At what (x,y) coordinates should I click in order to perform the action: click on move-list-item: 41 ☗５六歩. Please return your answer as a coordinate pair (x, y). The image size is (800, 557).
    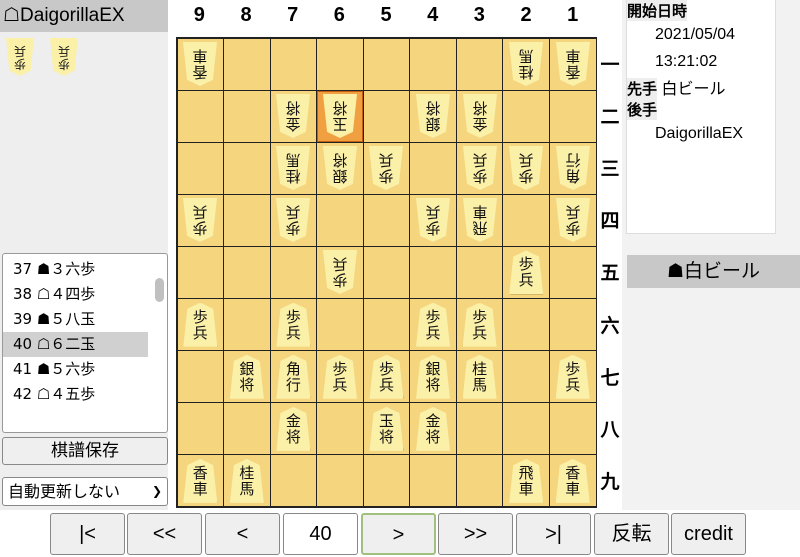
    Looking at the image, I should click on (75, 369).